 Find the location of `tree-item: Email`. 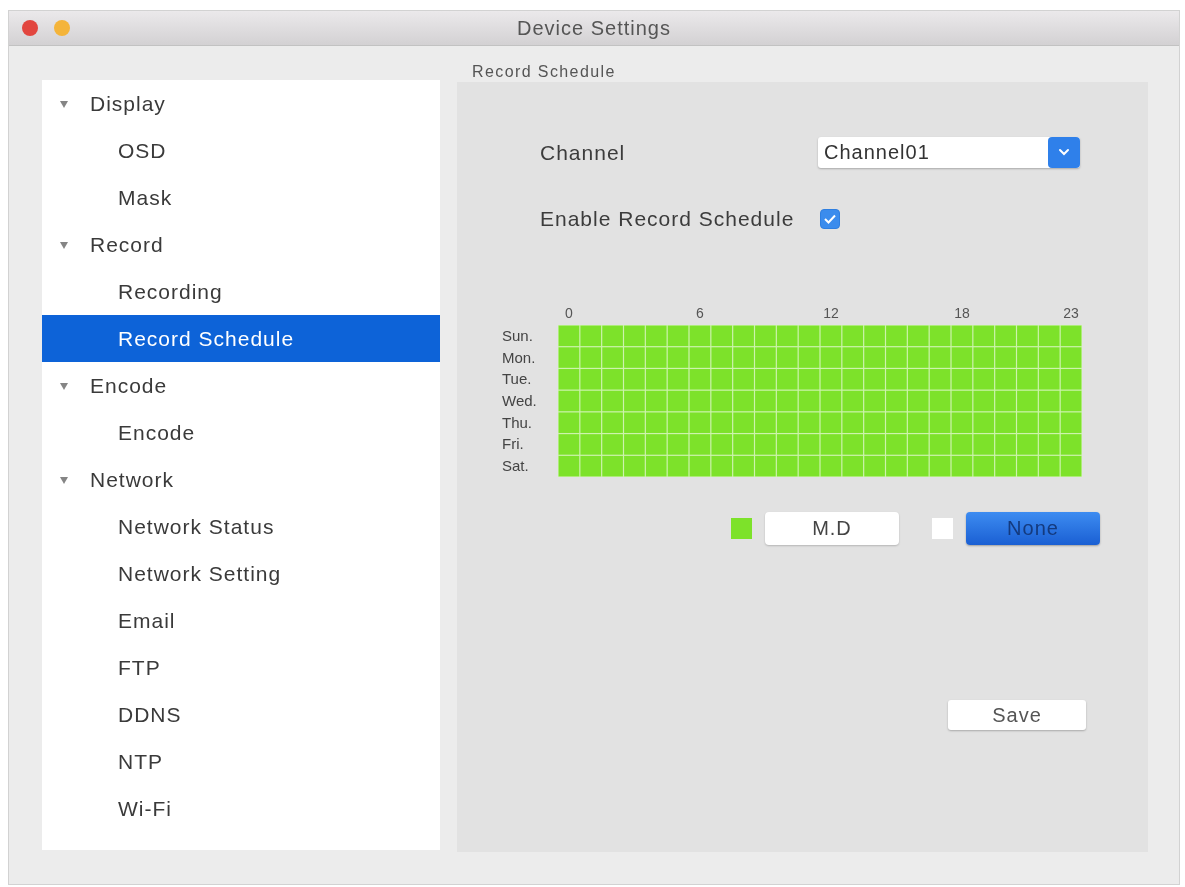

tree-item: Email is located at coordinates (241, 620).